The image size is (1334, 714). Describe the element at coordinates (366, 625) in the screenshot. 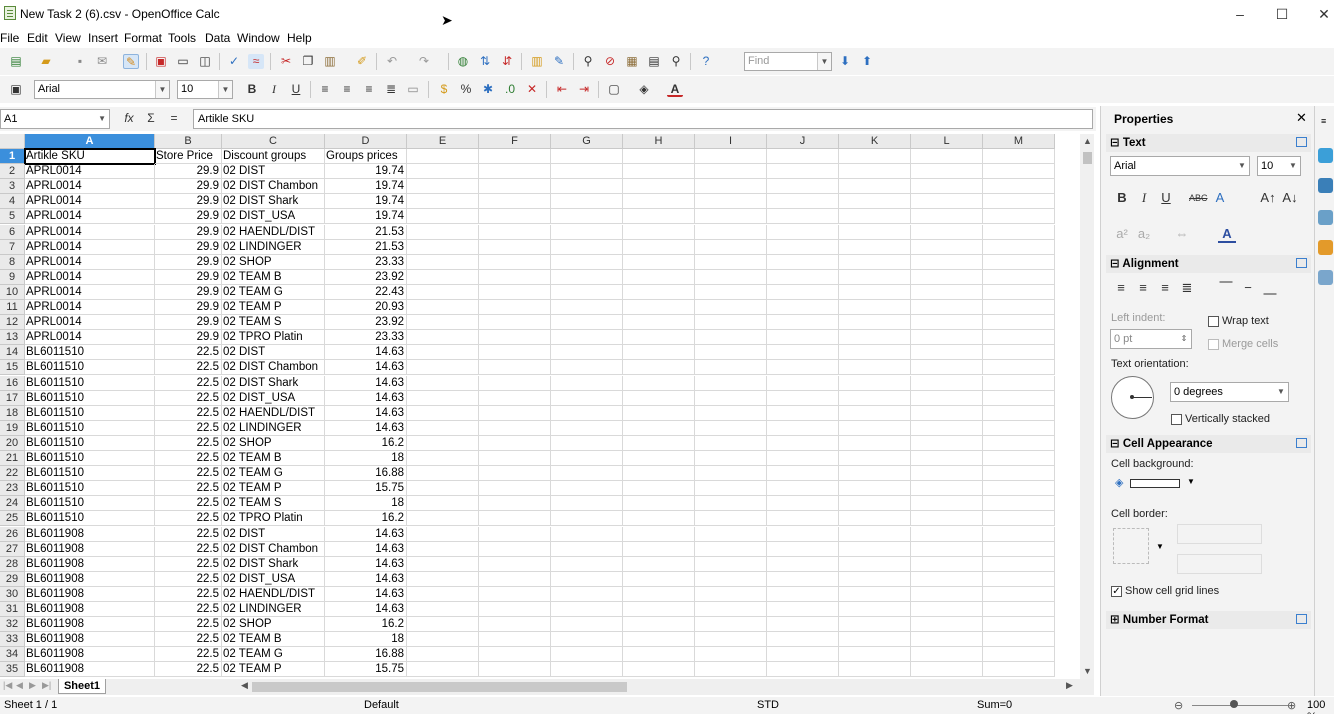

I see `cell-d32: 16.2` at that location.